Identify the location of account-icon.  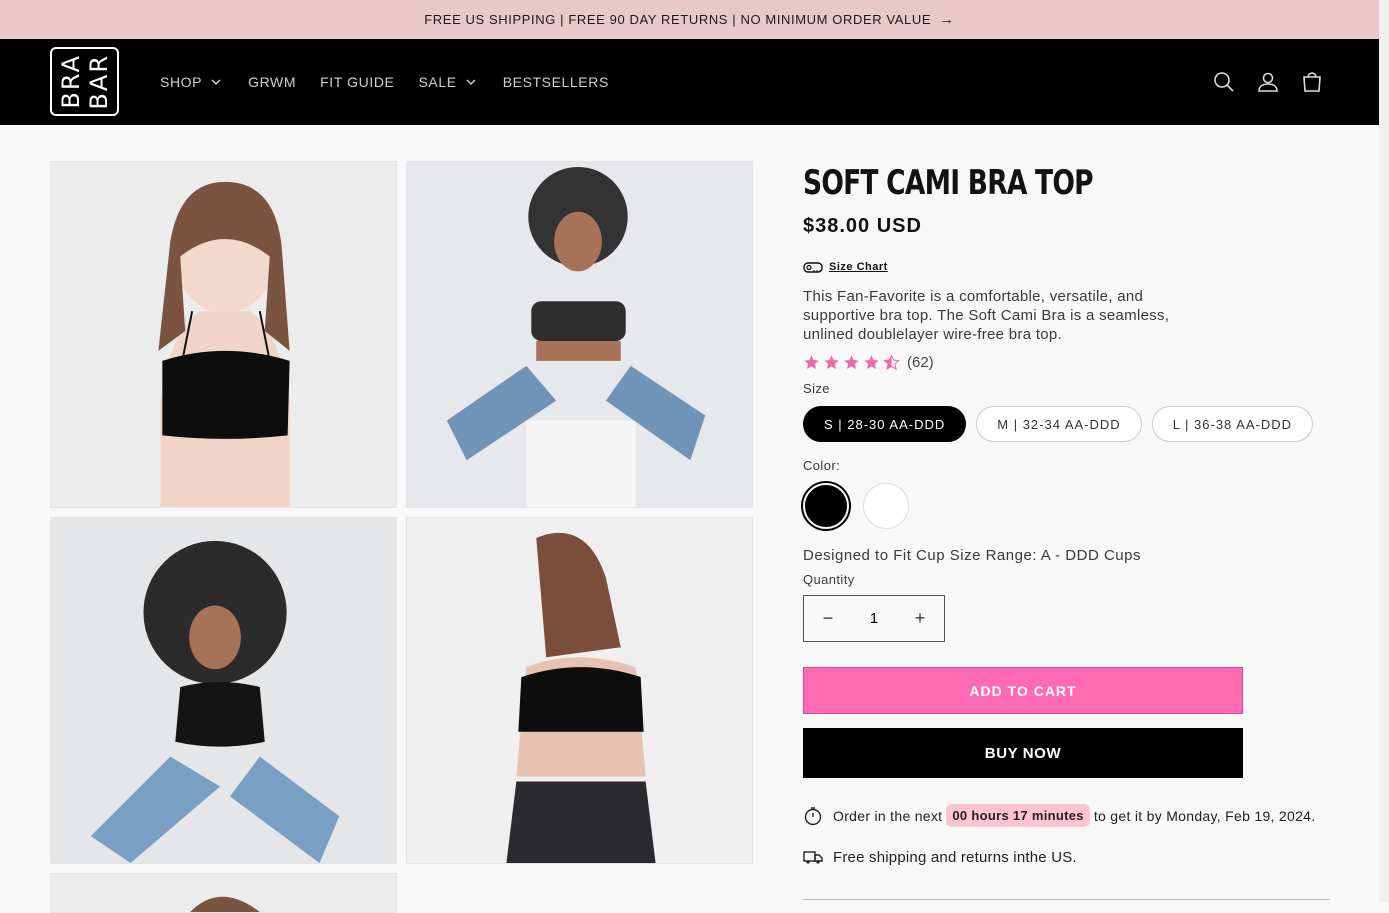
(1268, 82).